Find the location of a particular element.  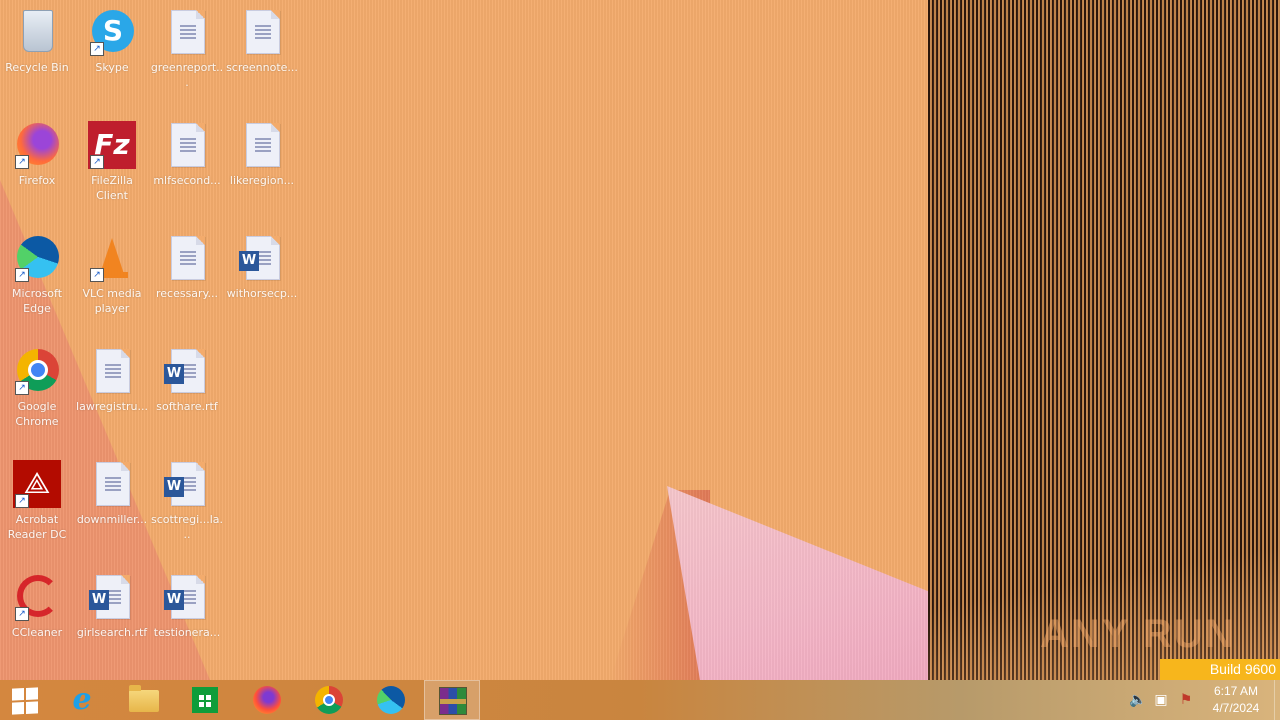

taskbar-edge is located at coordinates (391, 700).